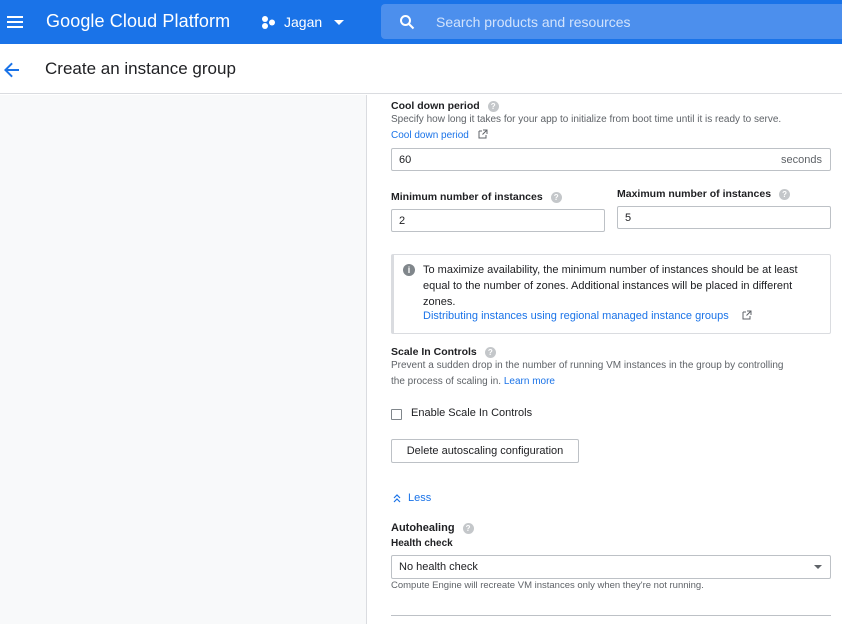 Image resolution: width=842 pixels, height=624 pixels. Describe the element at coordinates (473, 381) in the screenshot. I see `scale-in-description-2: the process of scaling in. Learn more` at that location.